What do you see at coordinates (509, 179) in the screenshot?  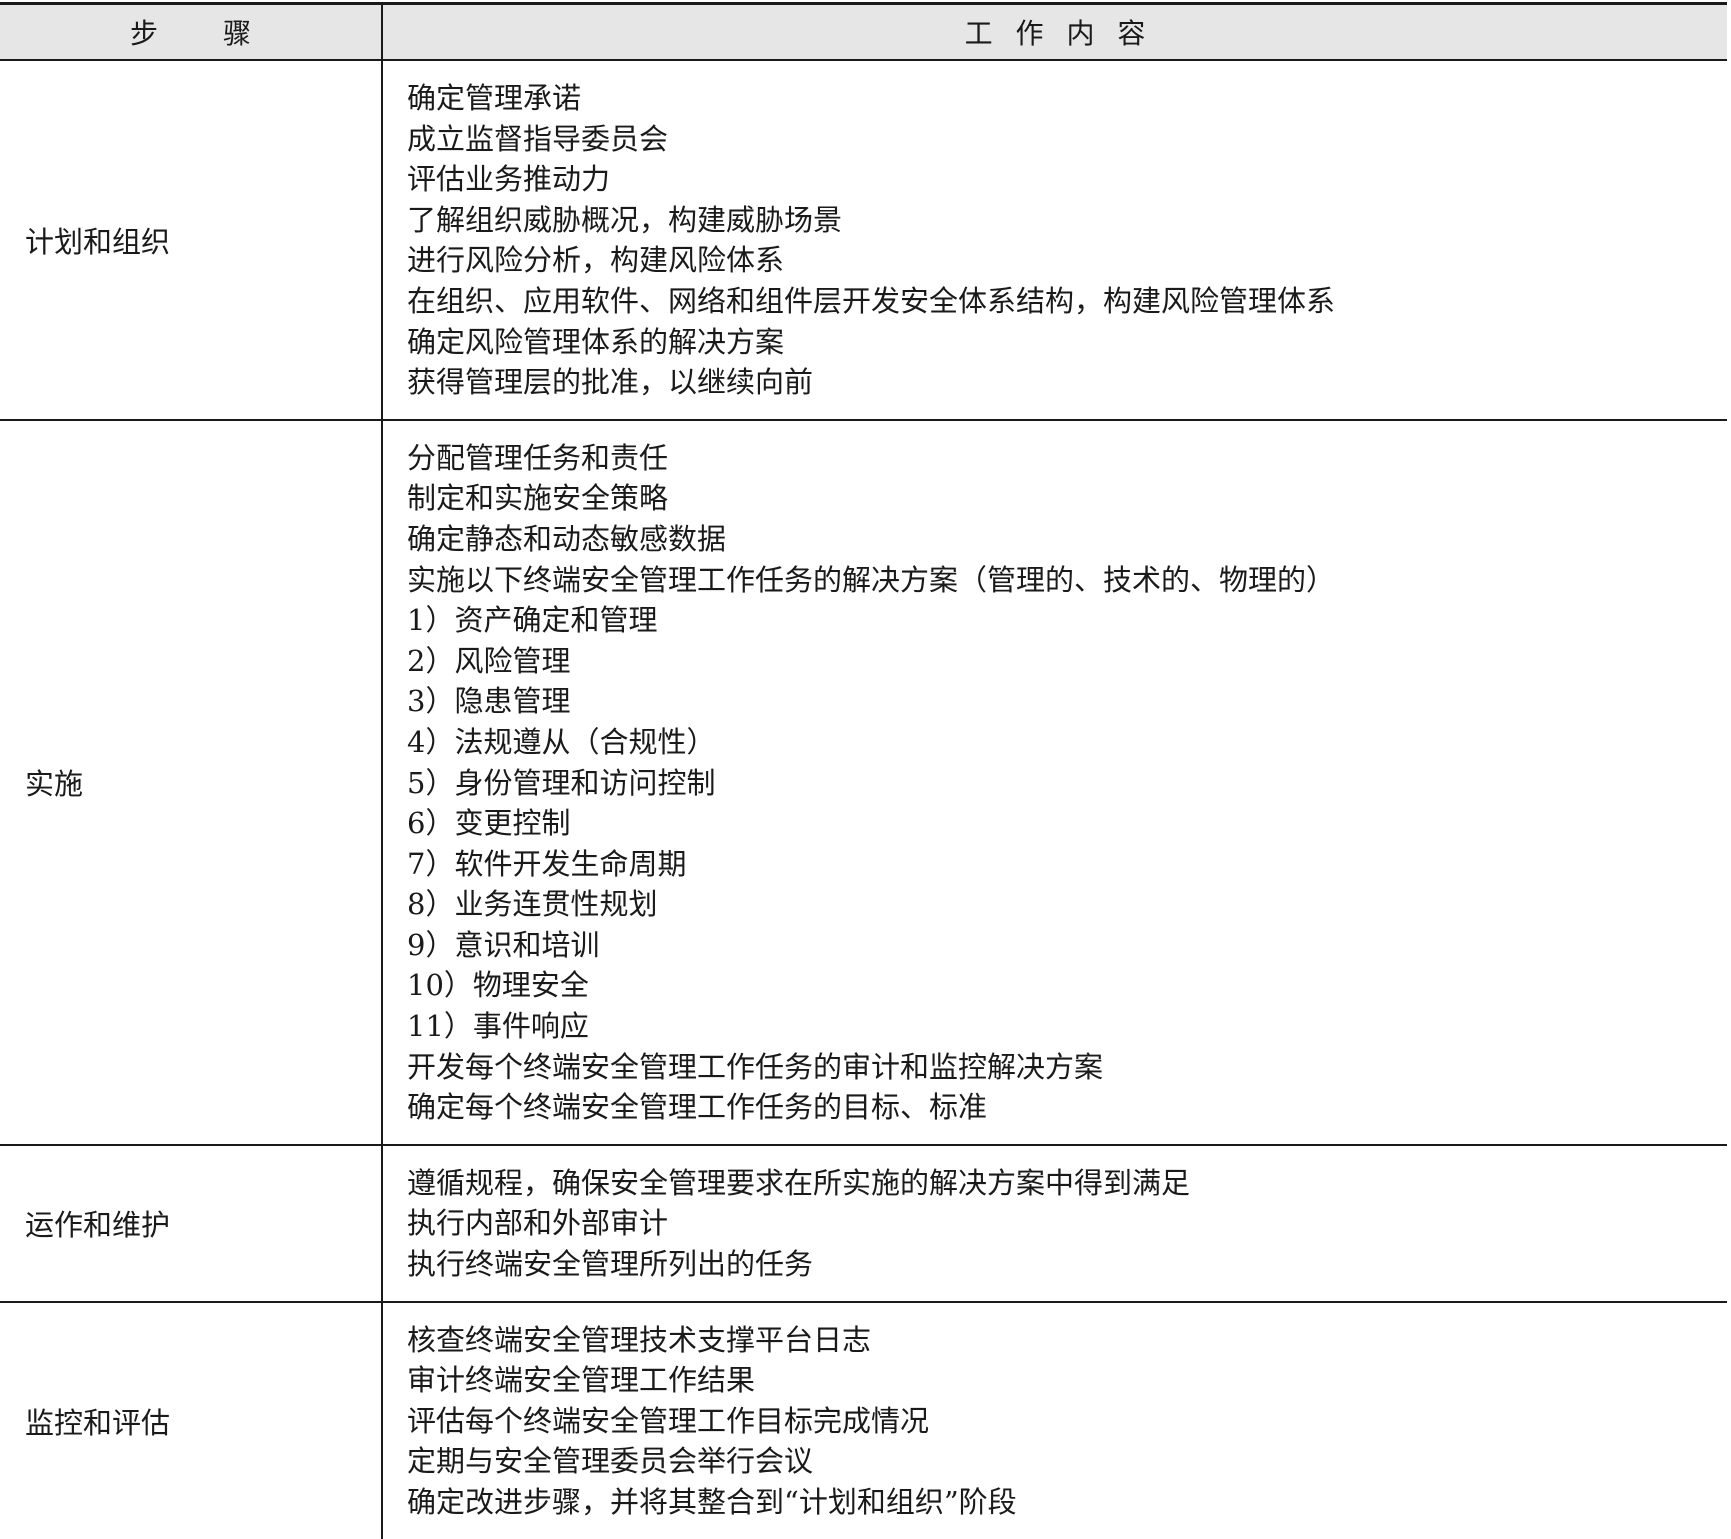 I see `work-item: 评估业务推动力` at bounding box center [509, 179].